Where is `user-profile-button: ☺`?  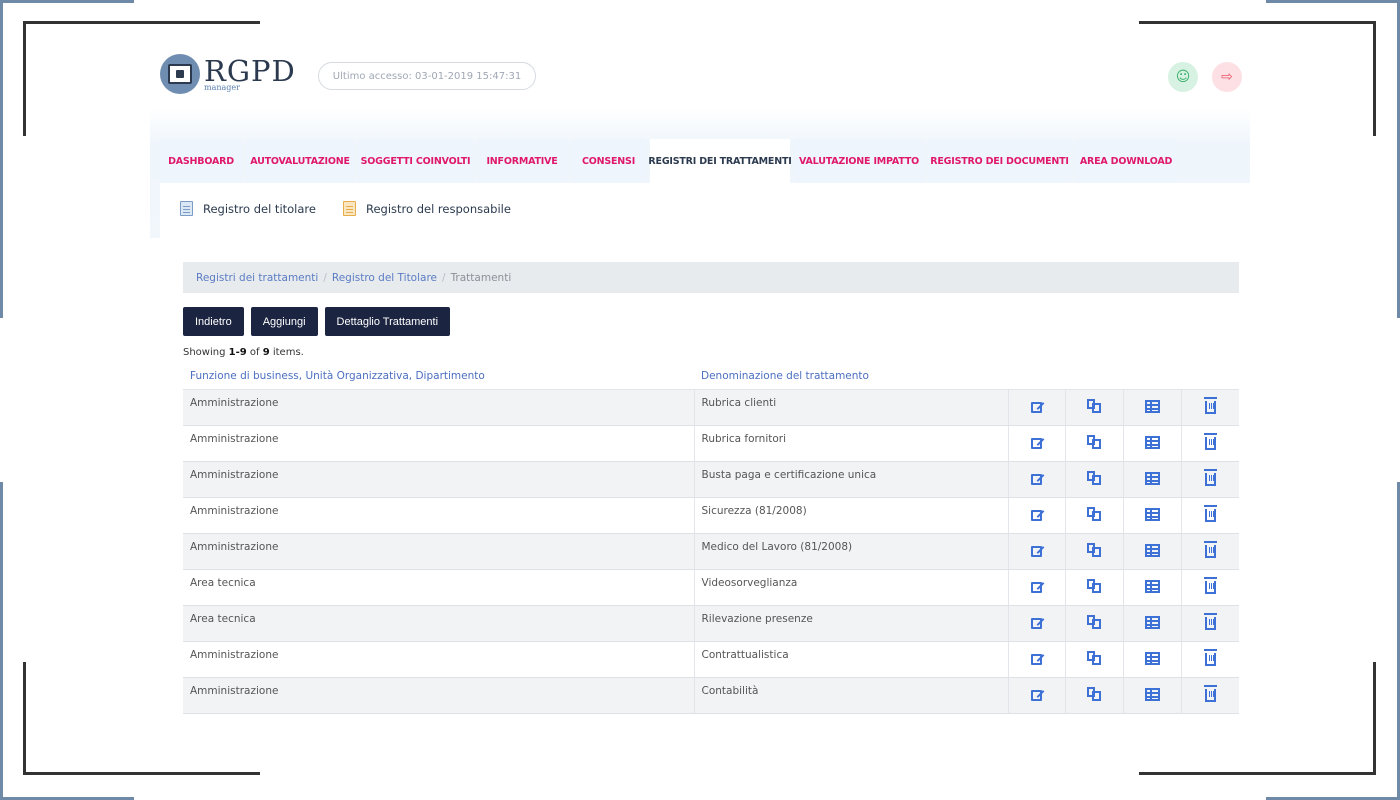 user-profile-button: ☺ is located at coordinates (1183, 77).